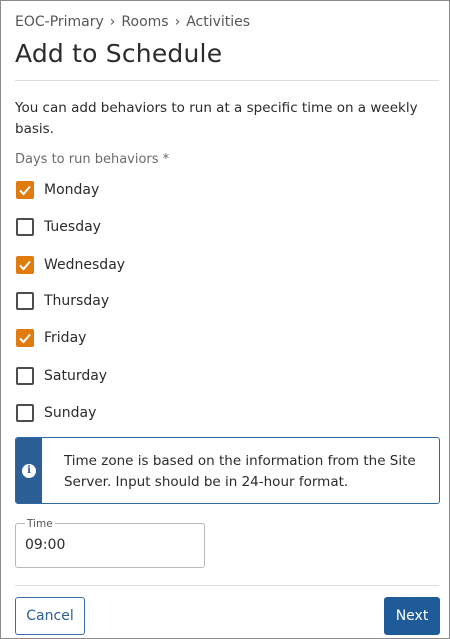 The image size is (450, 639). What do you see at coordinates (119, 53) in the screenshot?
I see `page-title: Add to Schedule` at bounding box center [119, 53].